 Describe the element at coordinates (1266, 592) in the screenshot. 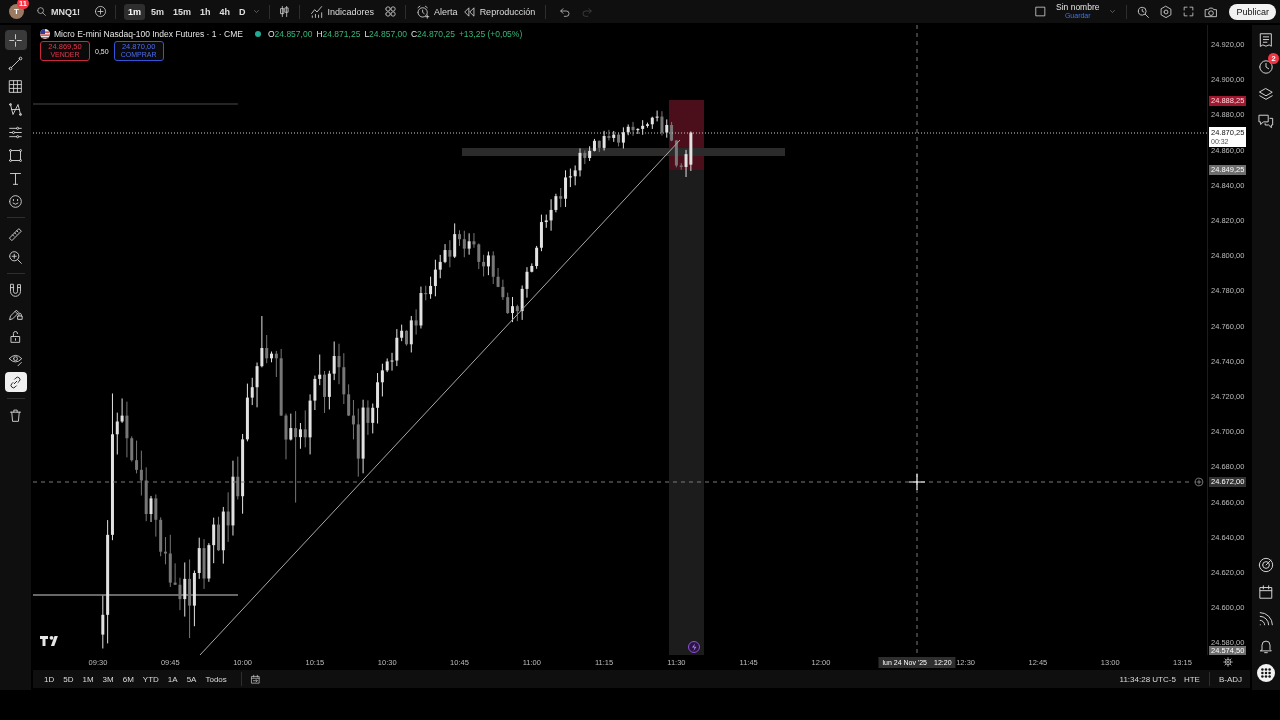

I see `calendar-icon` at that location.